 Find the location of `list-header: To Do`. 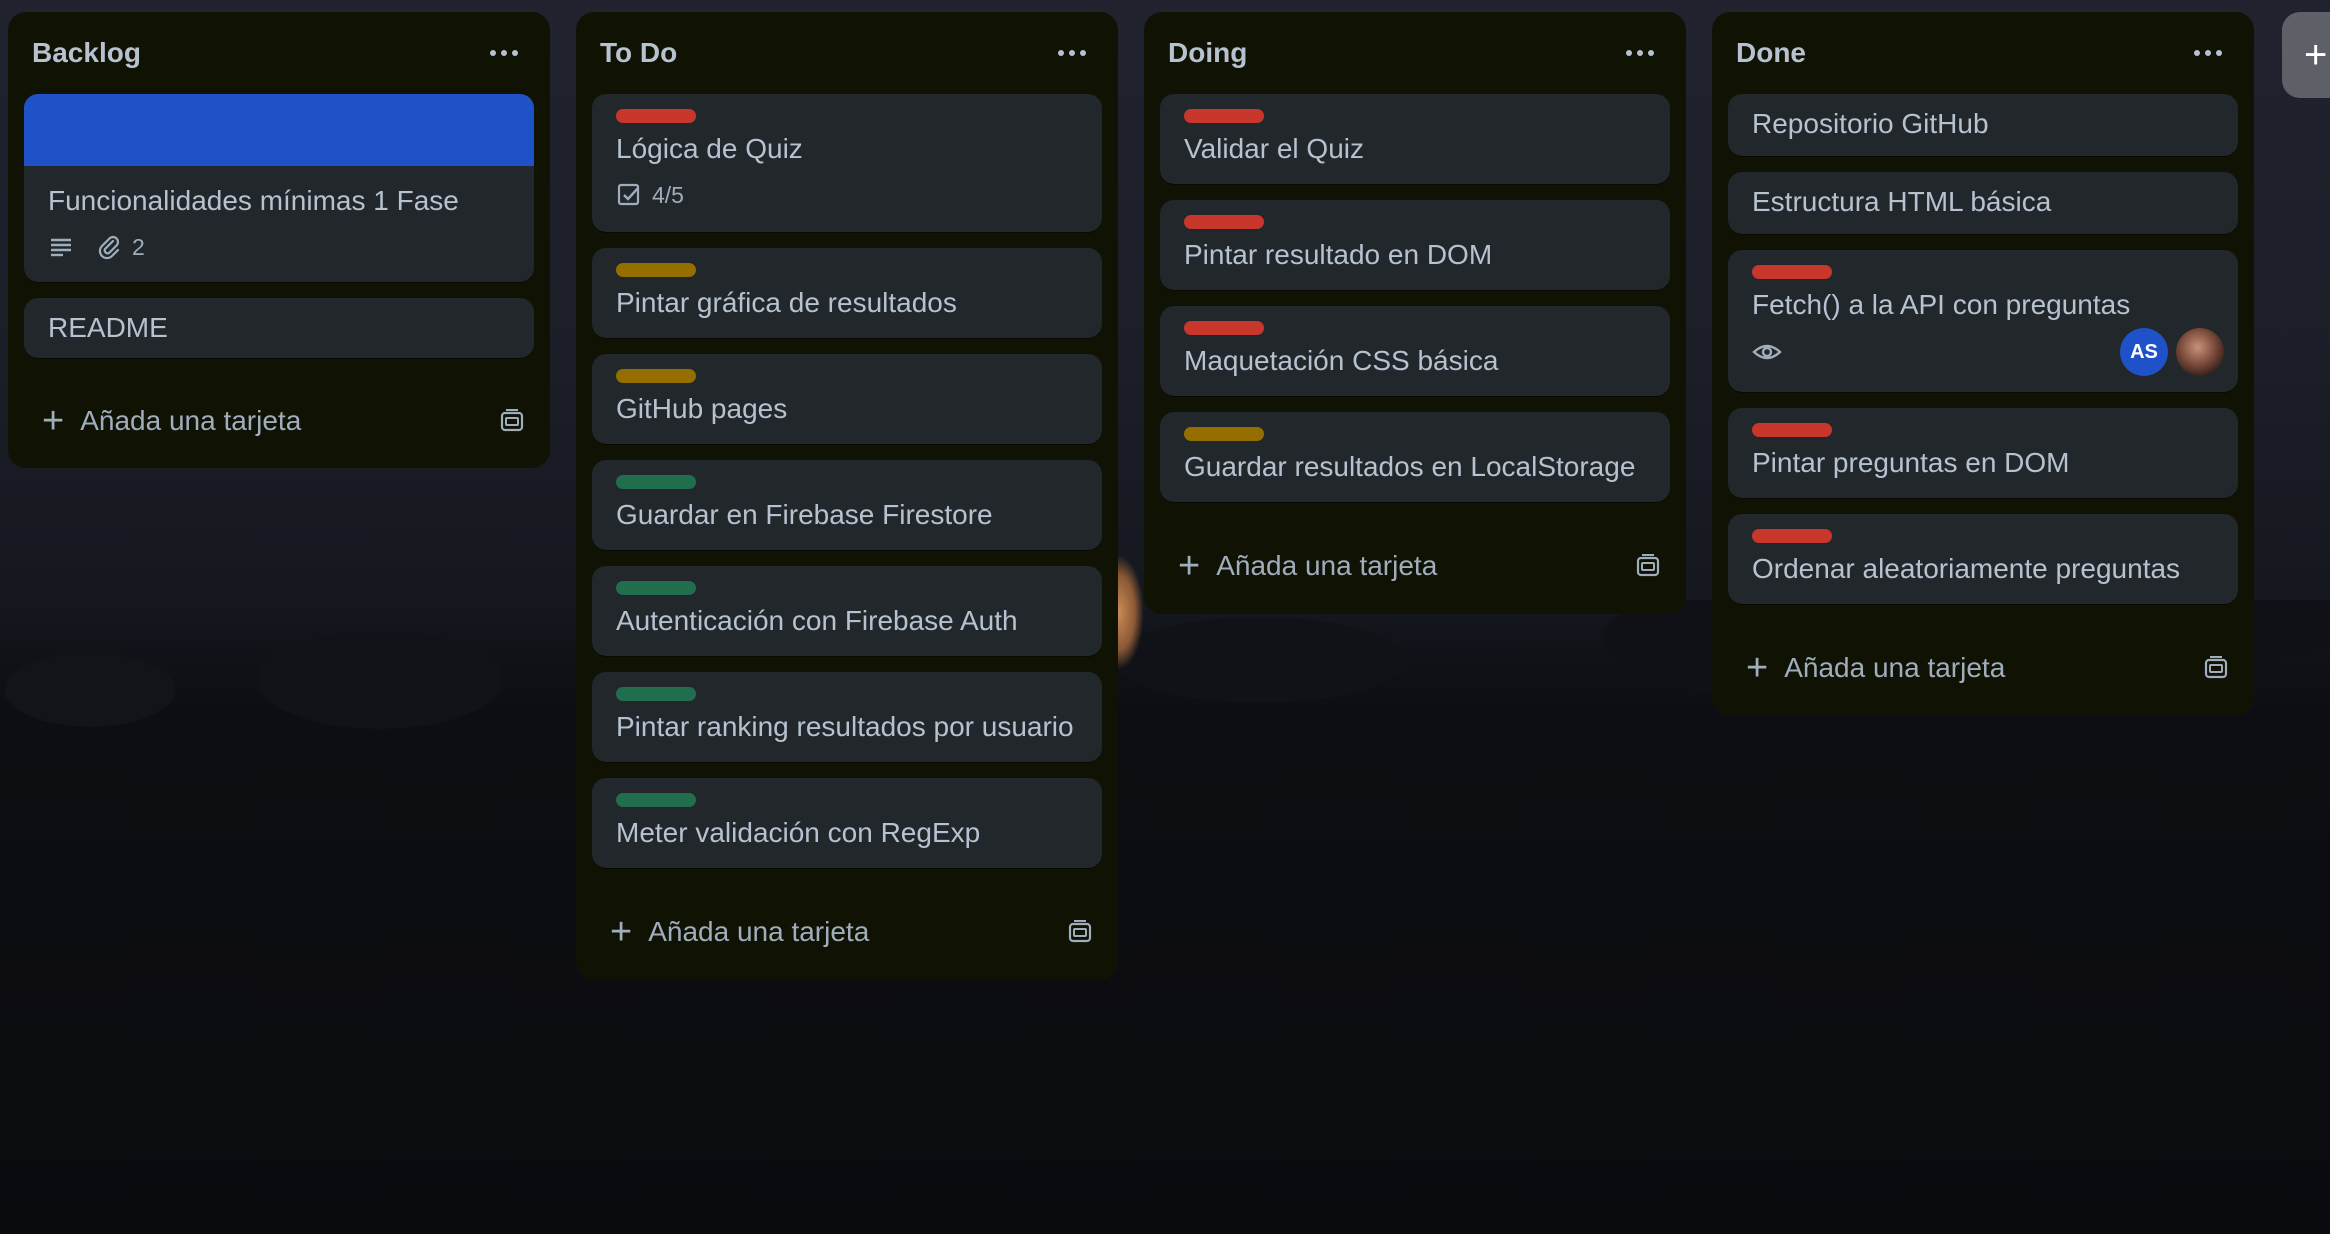

list-header: To Do is located at coordinates (847, 53).